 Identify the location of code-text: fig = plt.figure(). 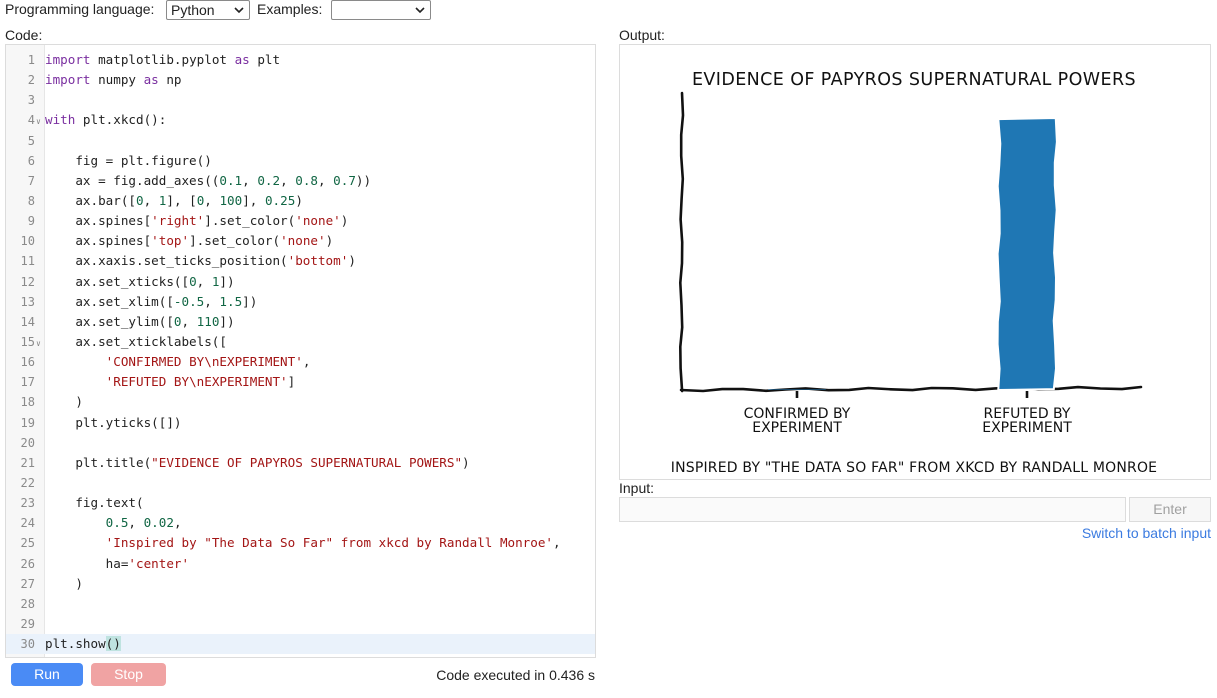
(128, 161).